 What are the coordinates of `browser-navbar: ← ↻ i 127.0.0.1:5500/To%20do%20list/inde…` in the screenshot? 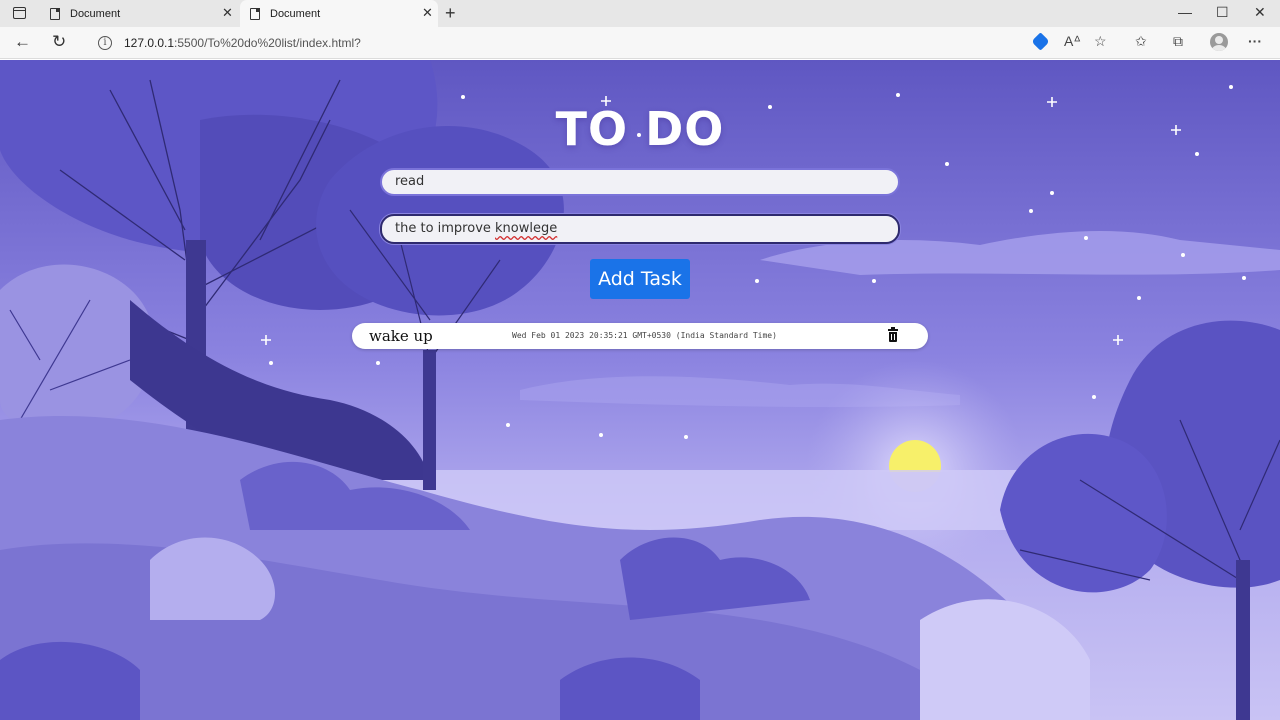 It's located at (640, 43).